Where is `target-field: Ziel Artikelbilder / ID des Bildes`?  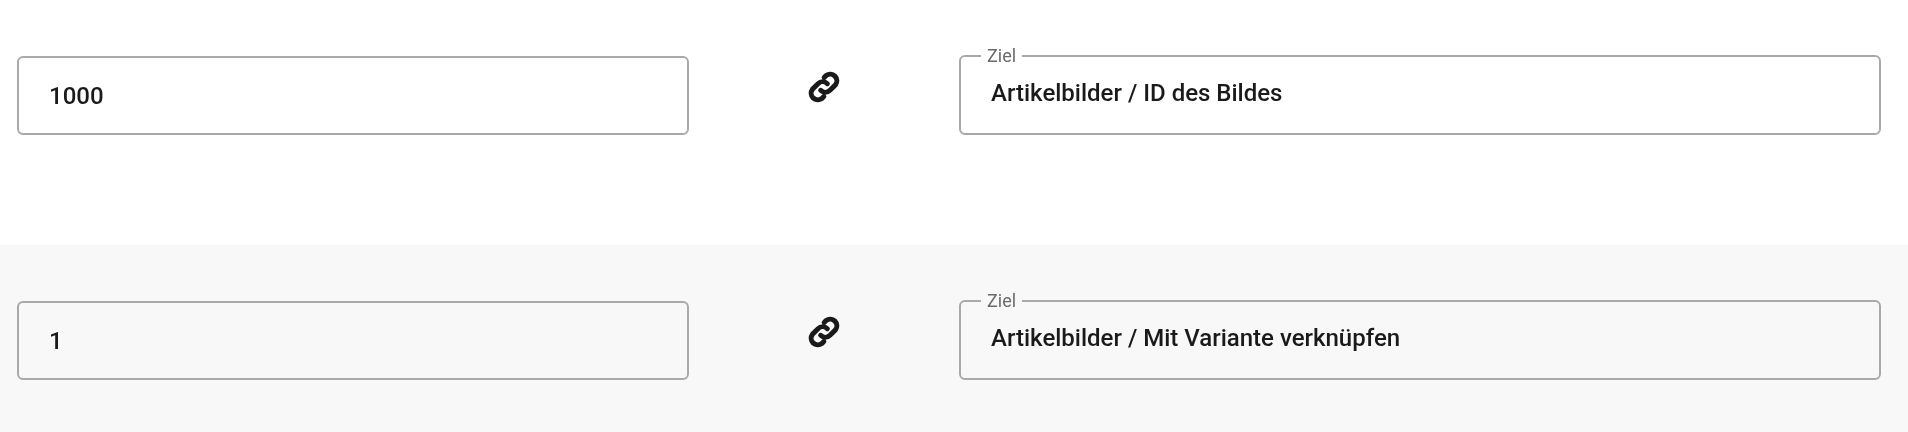 target-field: Ziel Artikelbilder / ID des Bildes is located at coordinates (1420, 90).